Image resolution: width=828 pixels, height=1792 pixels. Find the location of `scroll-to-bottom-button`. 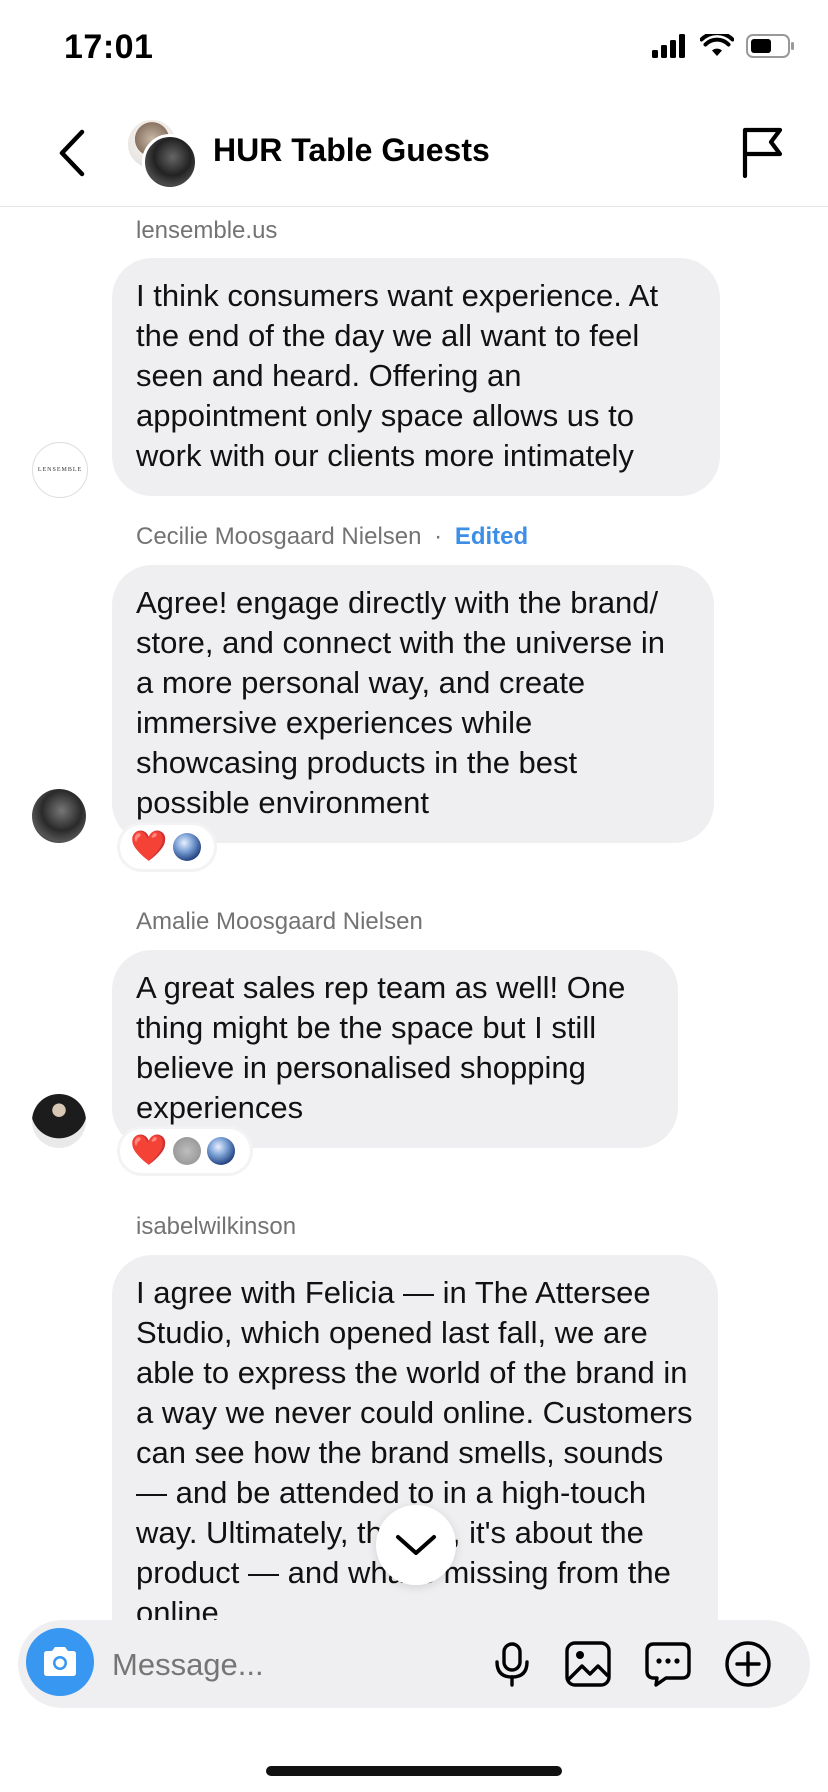

scroll-to-bottom-button is located at coordinates (416, 1545).